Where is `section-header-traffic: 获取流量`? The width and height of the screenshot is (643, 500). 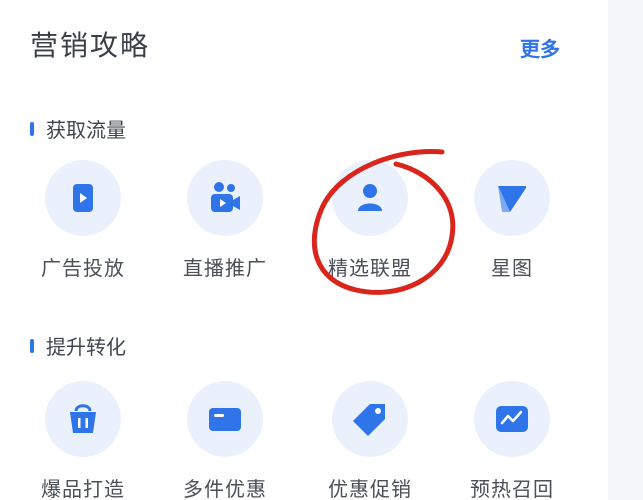 section-header-traffic: 获取流量 is located at coordinates (78, 128).